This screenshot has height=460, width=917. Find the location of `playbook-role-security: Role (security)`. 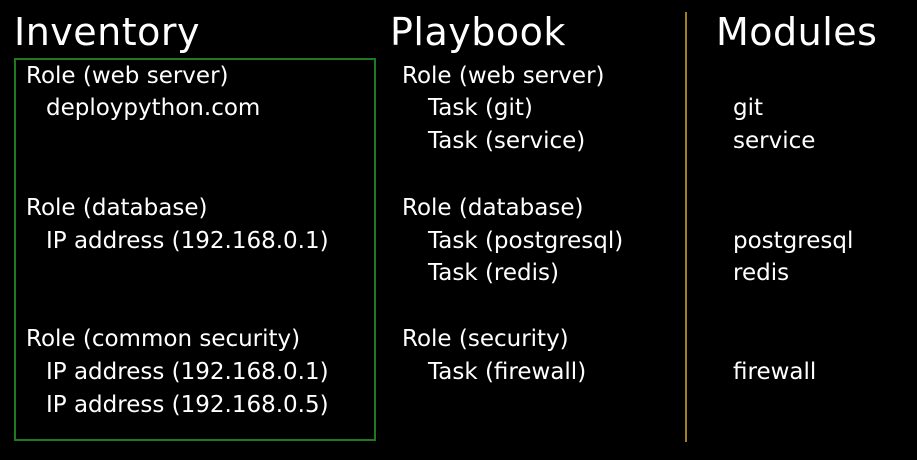

playbook-role-security: Role (security) is located at coordinates (485, 339).